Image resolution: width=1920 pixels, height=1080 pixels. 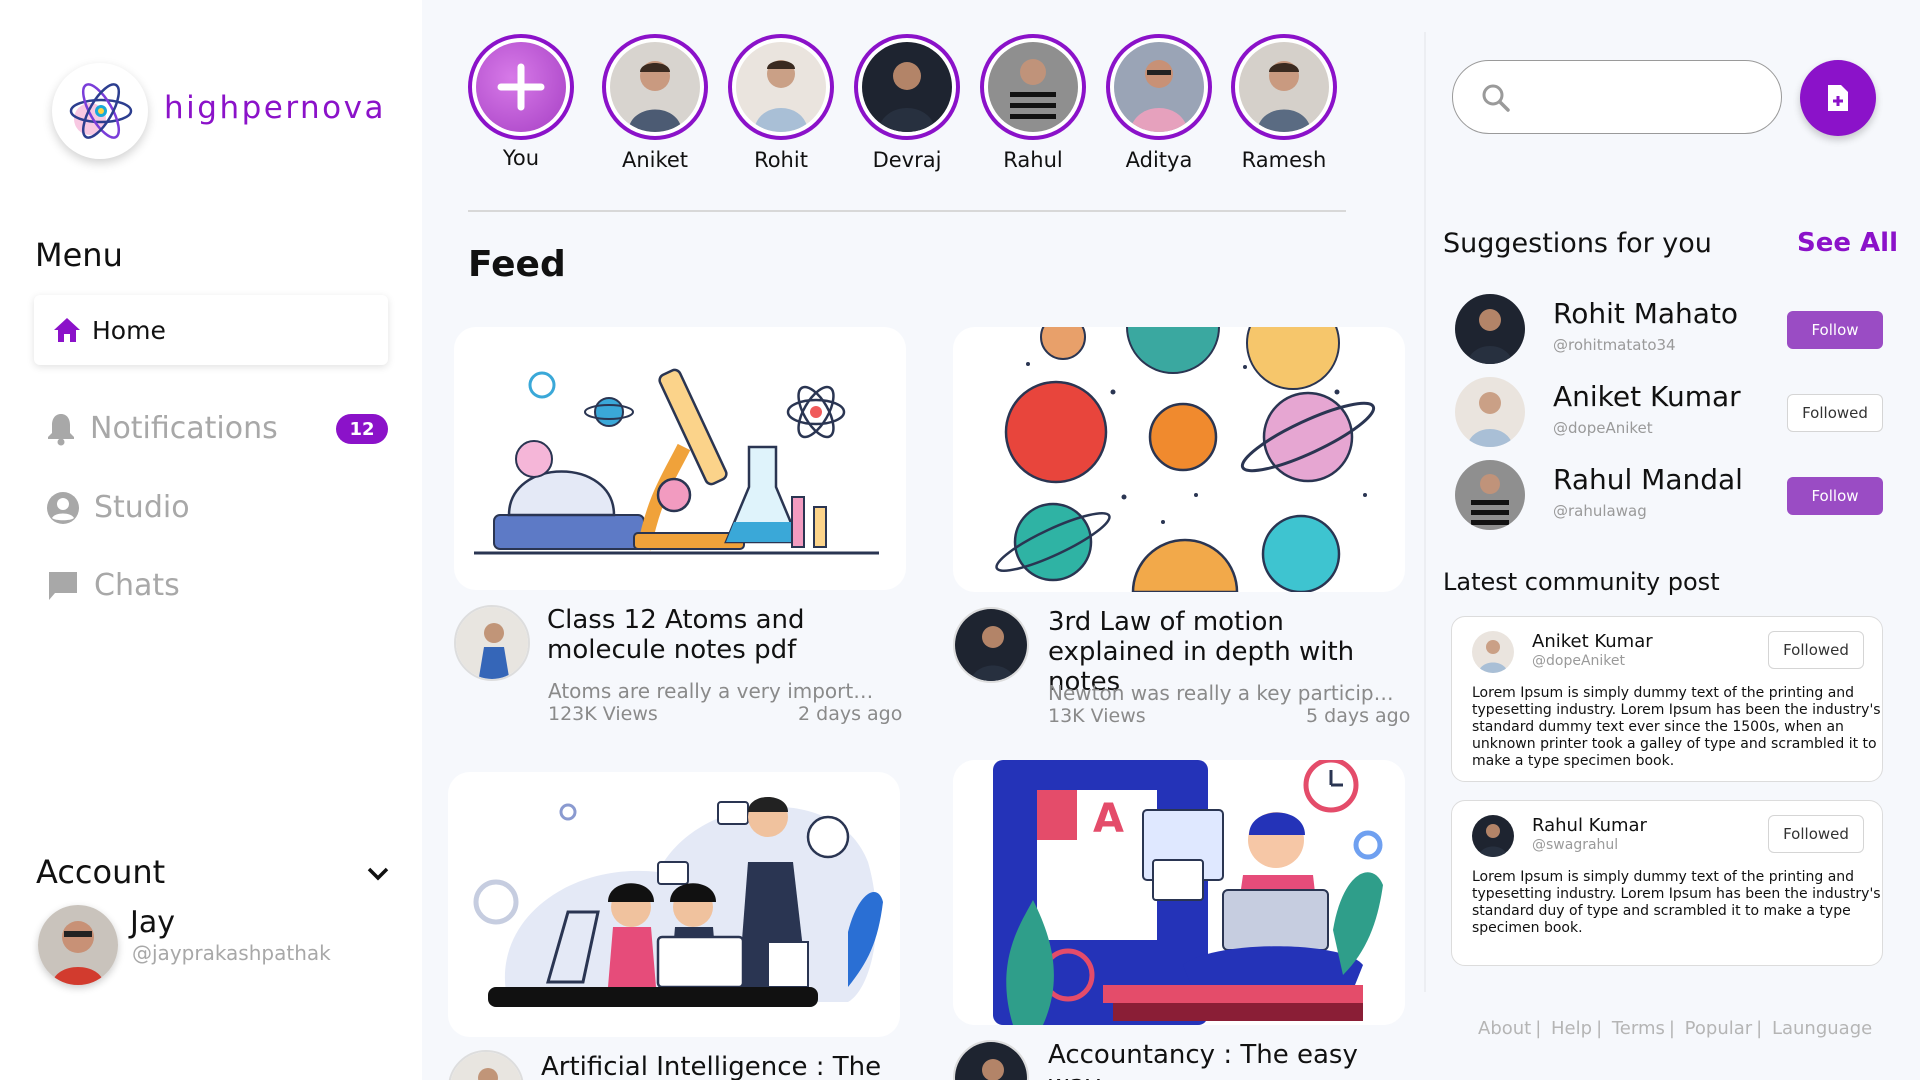 What do you see at coordinates (275, 108) in the screenshot?
I see `brand-name: highpernova` at bounding box center [275, 108].